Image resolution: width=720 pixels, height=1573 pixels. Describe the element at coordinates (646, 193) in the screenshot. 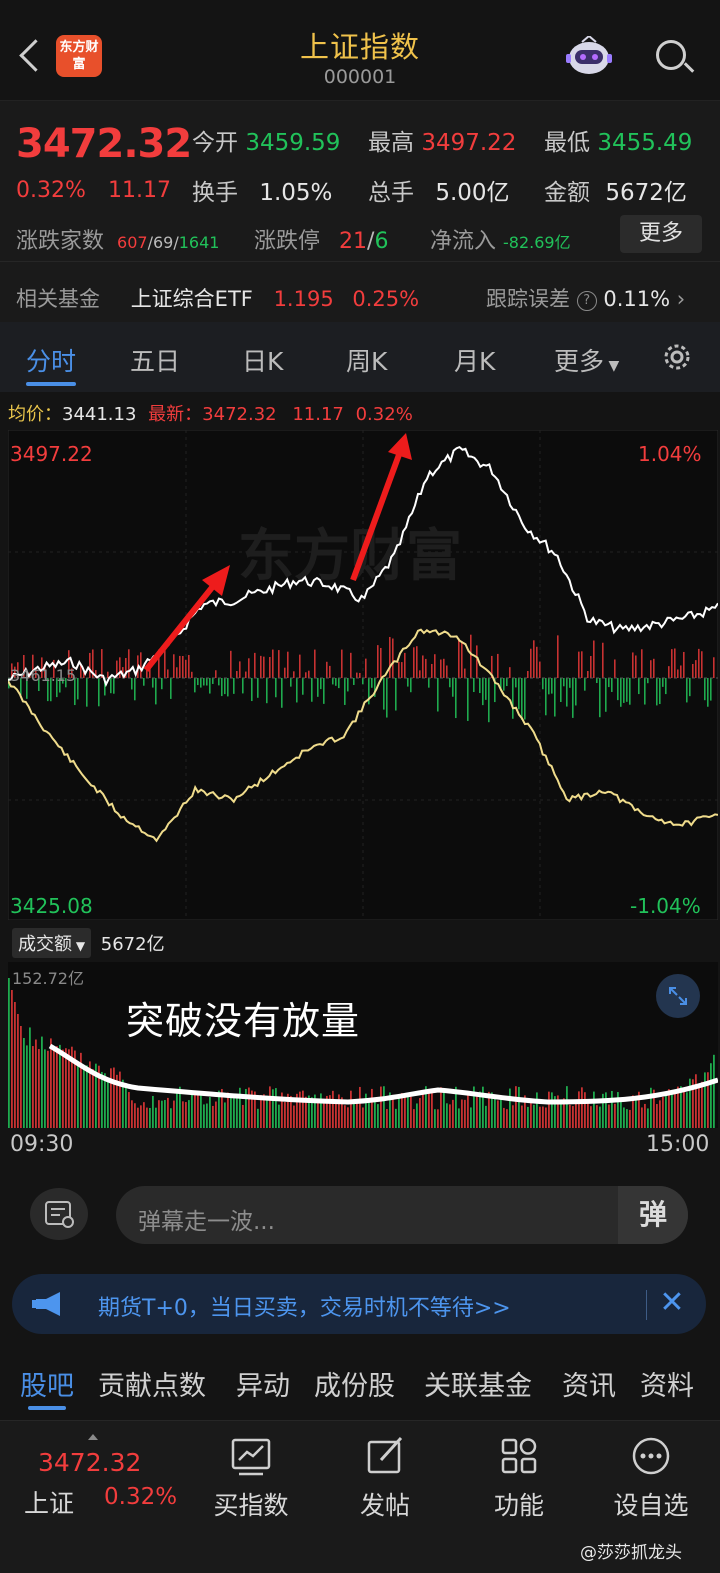

I see `amount-value: 5672亿` at that location.